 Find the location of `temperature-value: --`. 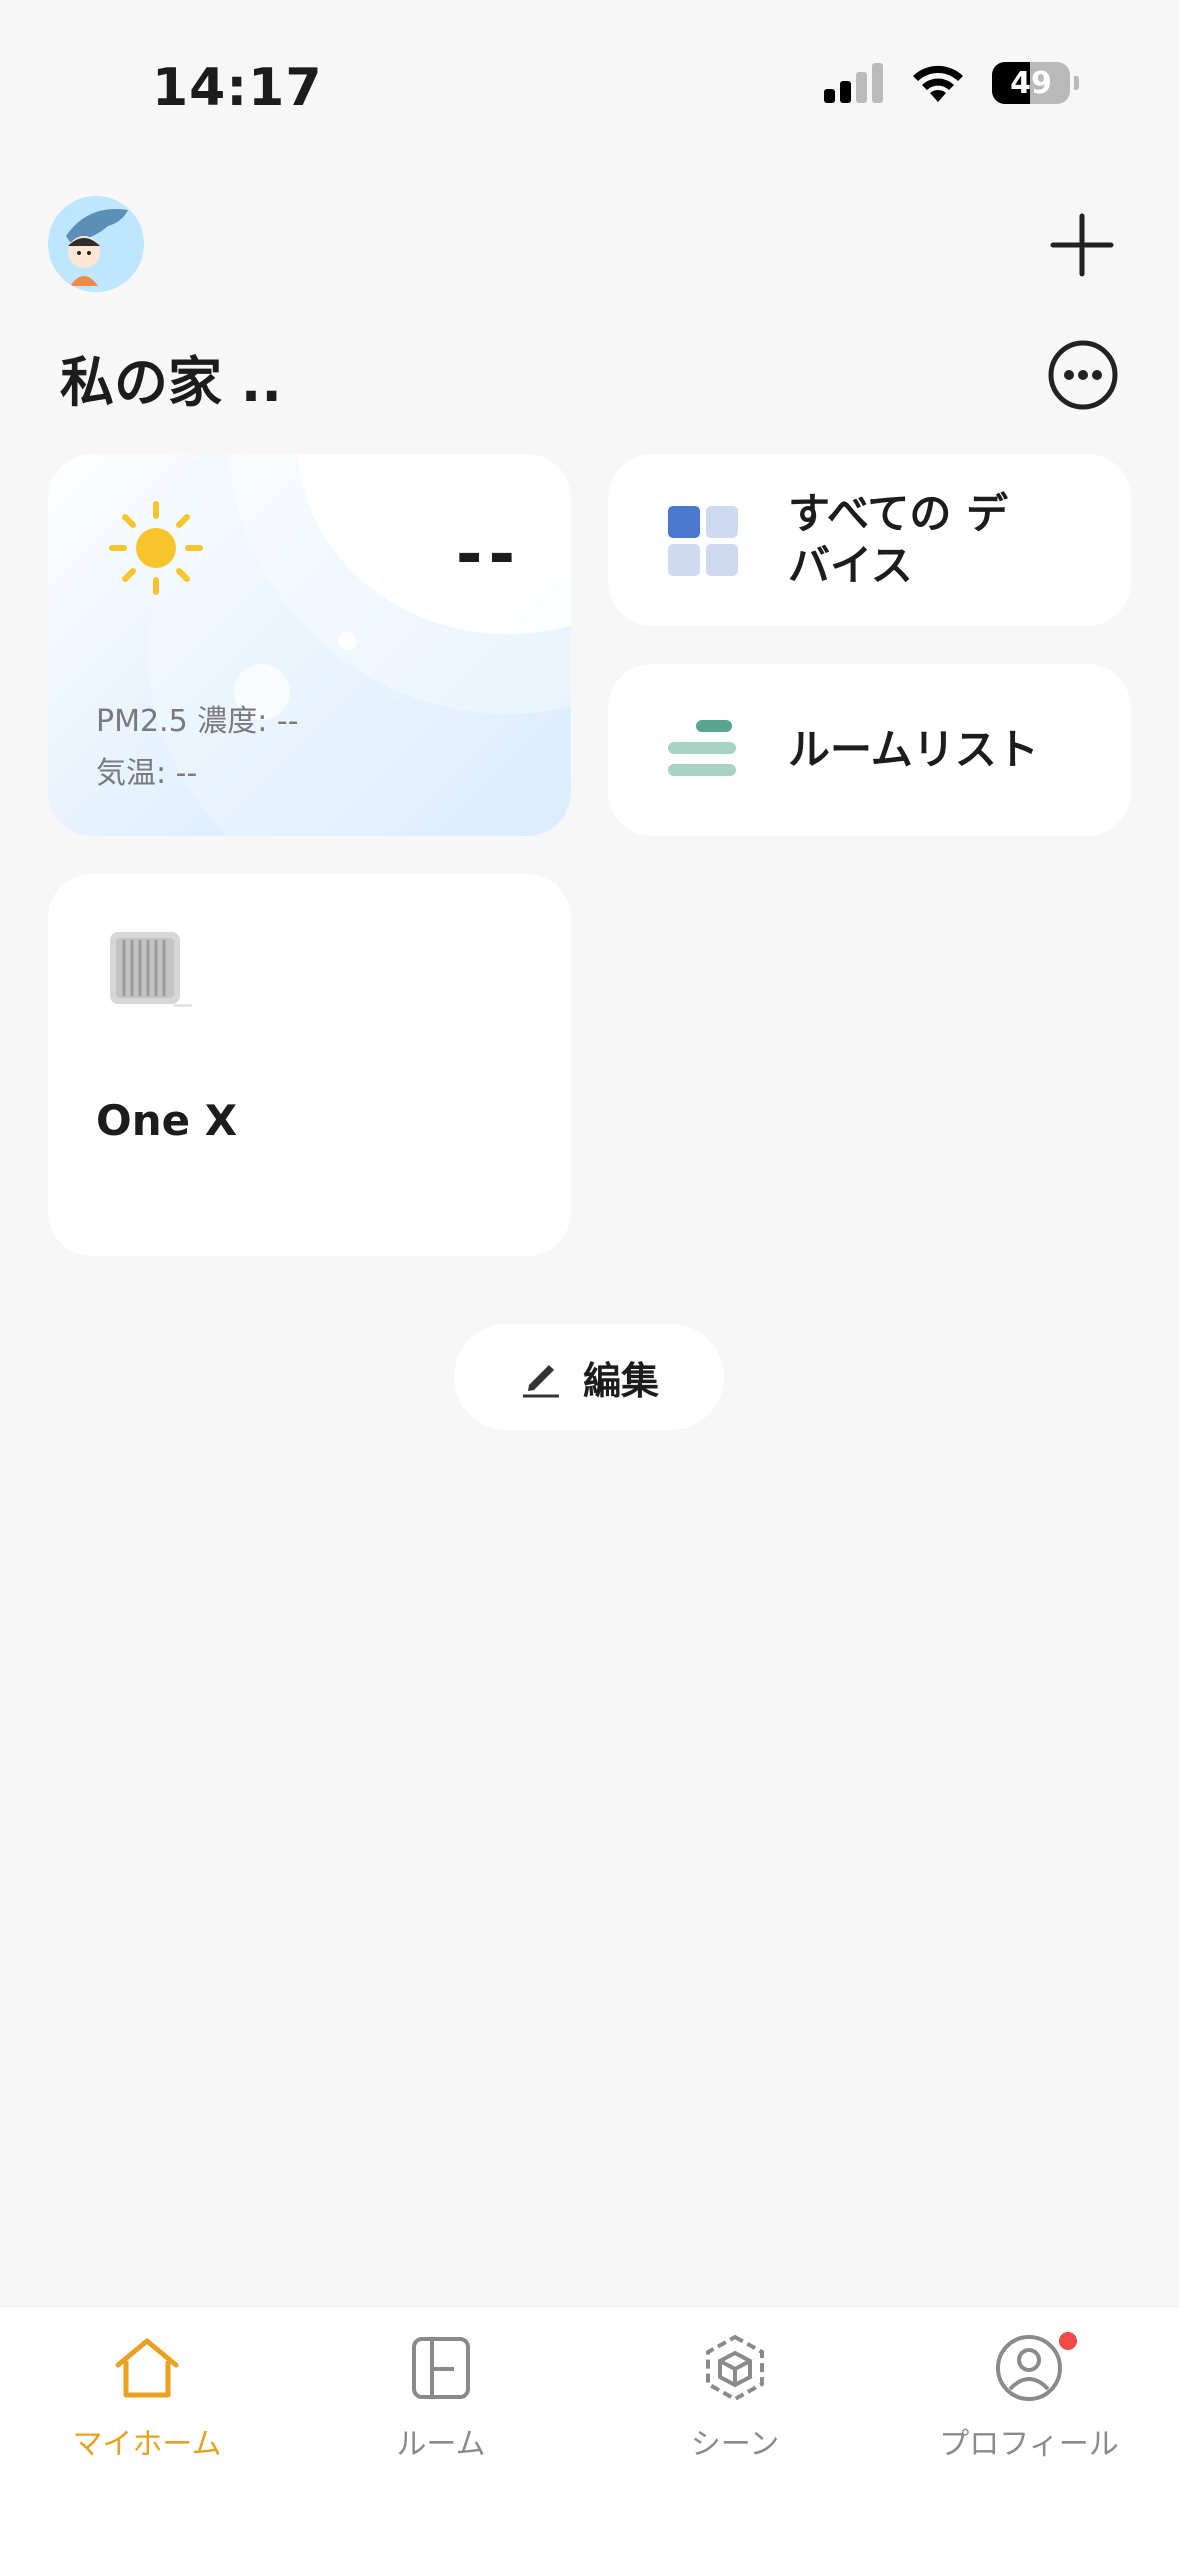

temperature-value: -- is located at coordinates (488, 555).